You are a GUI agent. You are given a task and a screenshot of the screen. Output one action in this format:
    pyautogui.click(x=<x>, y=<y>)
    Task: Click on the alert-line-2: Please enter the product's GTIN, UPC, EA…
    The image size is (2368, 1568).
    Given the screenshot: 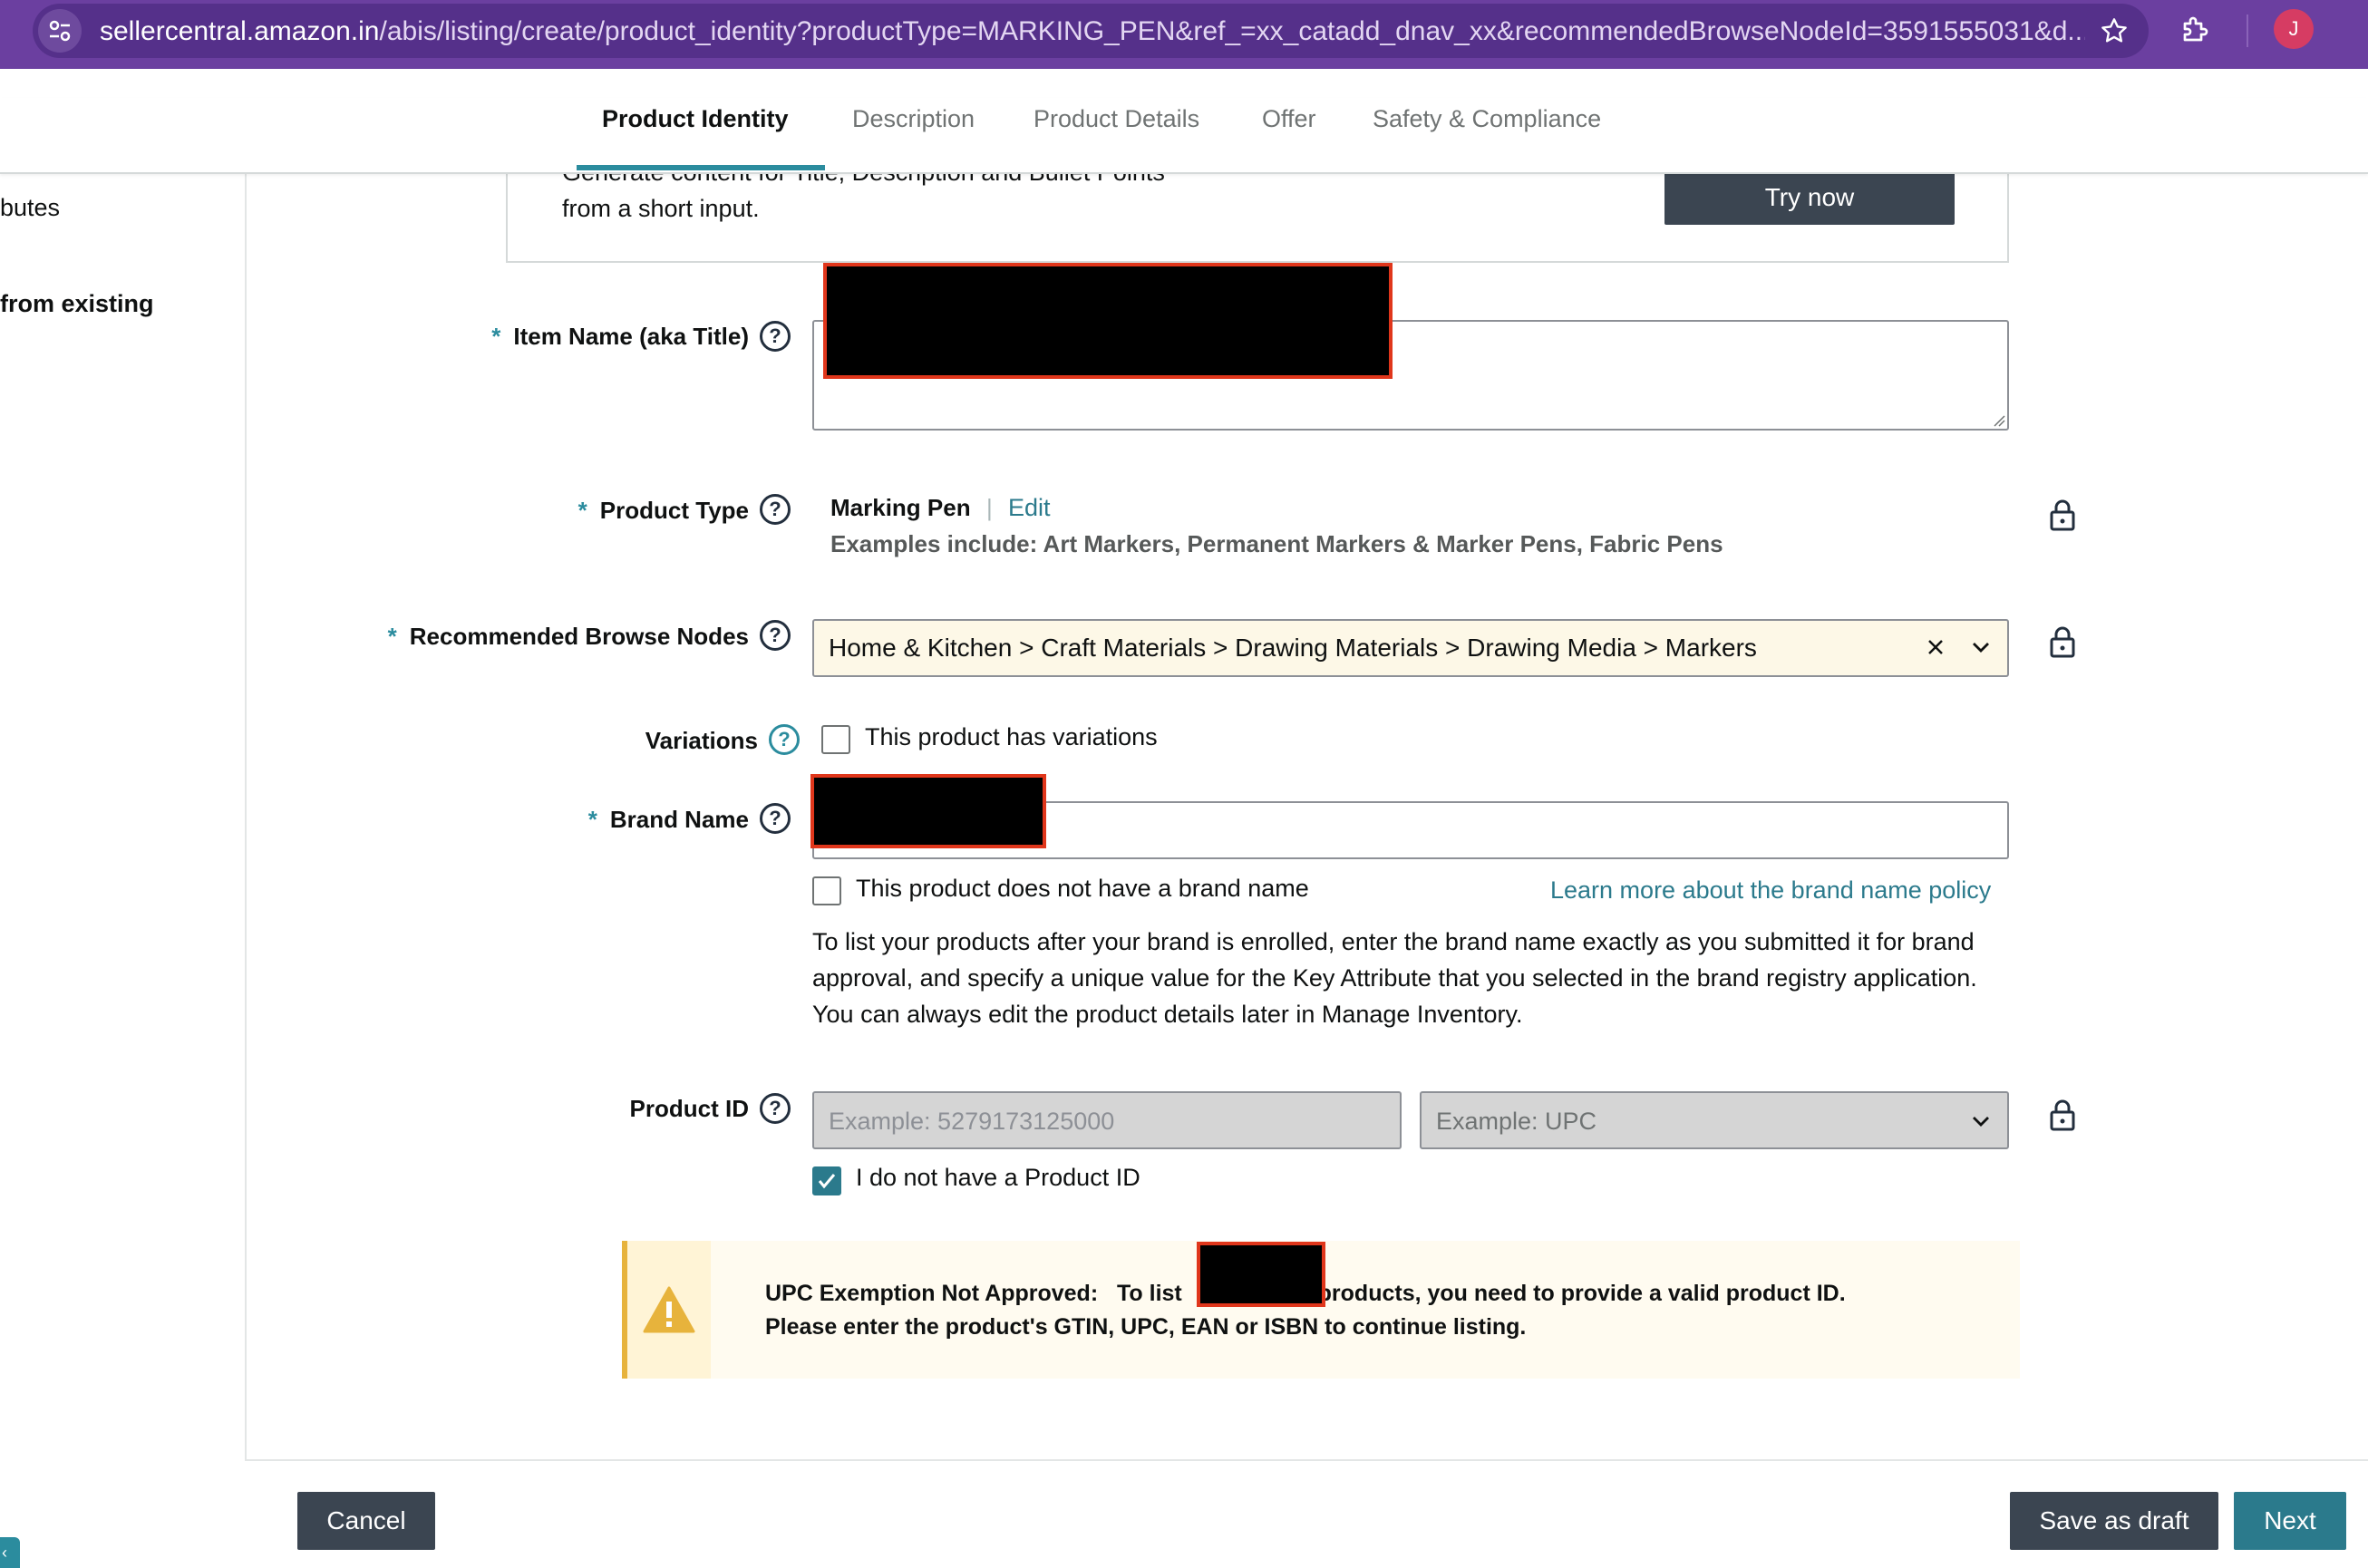 What is the action you would take?
    pyautogui.click(x=1146, y=1327)
    